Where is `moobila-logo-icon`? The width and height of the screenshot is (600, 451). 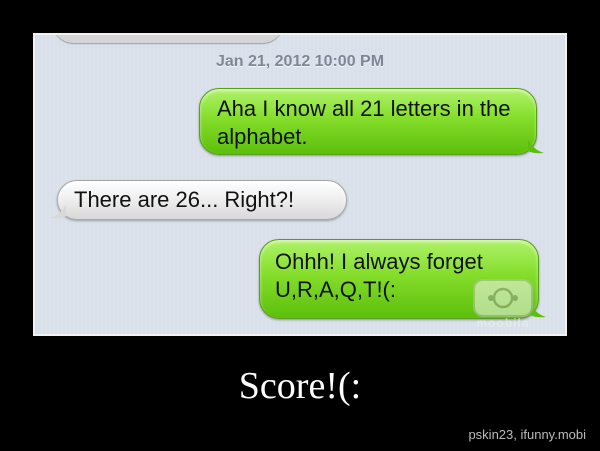 moobila-logo-icon is located at coordinates (503, 298).